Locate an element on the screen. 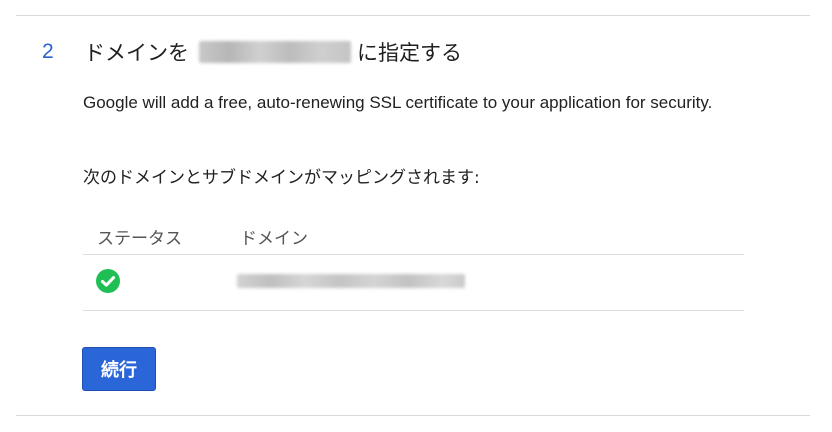  redacted-domain-value is located at coordinates (351, 281).